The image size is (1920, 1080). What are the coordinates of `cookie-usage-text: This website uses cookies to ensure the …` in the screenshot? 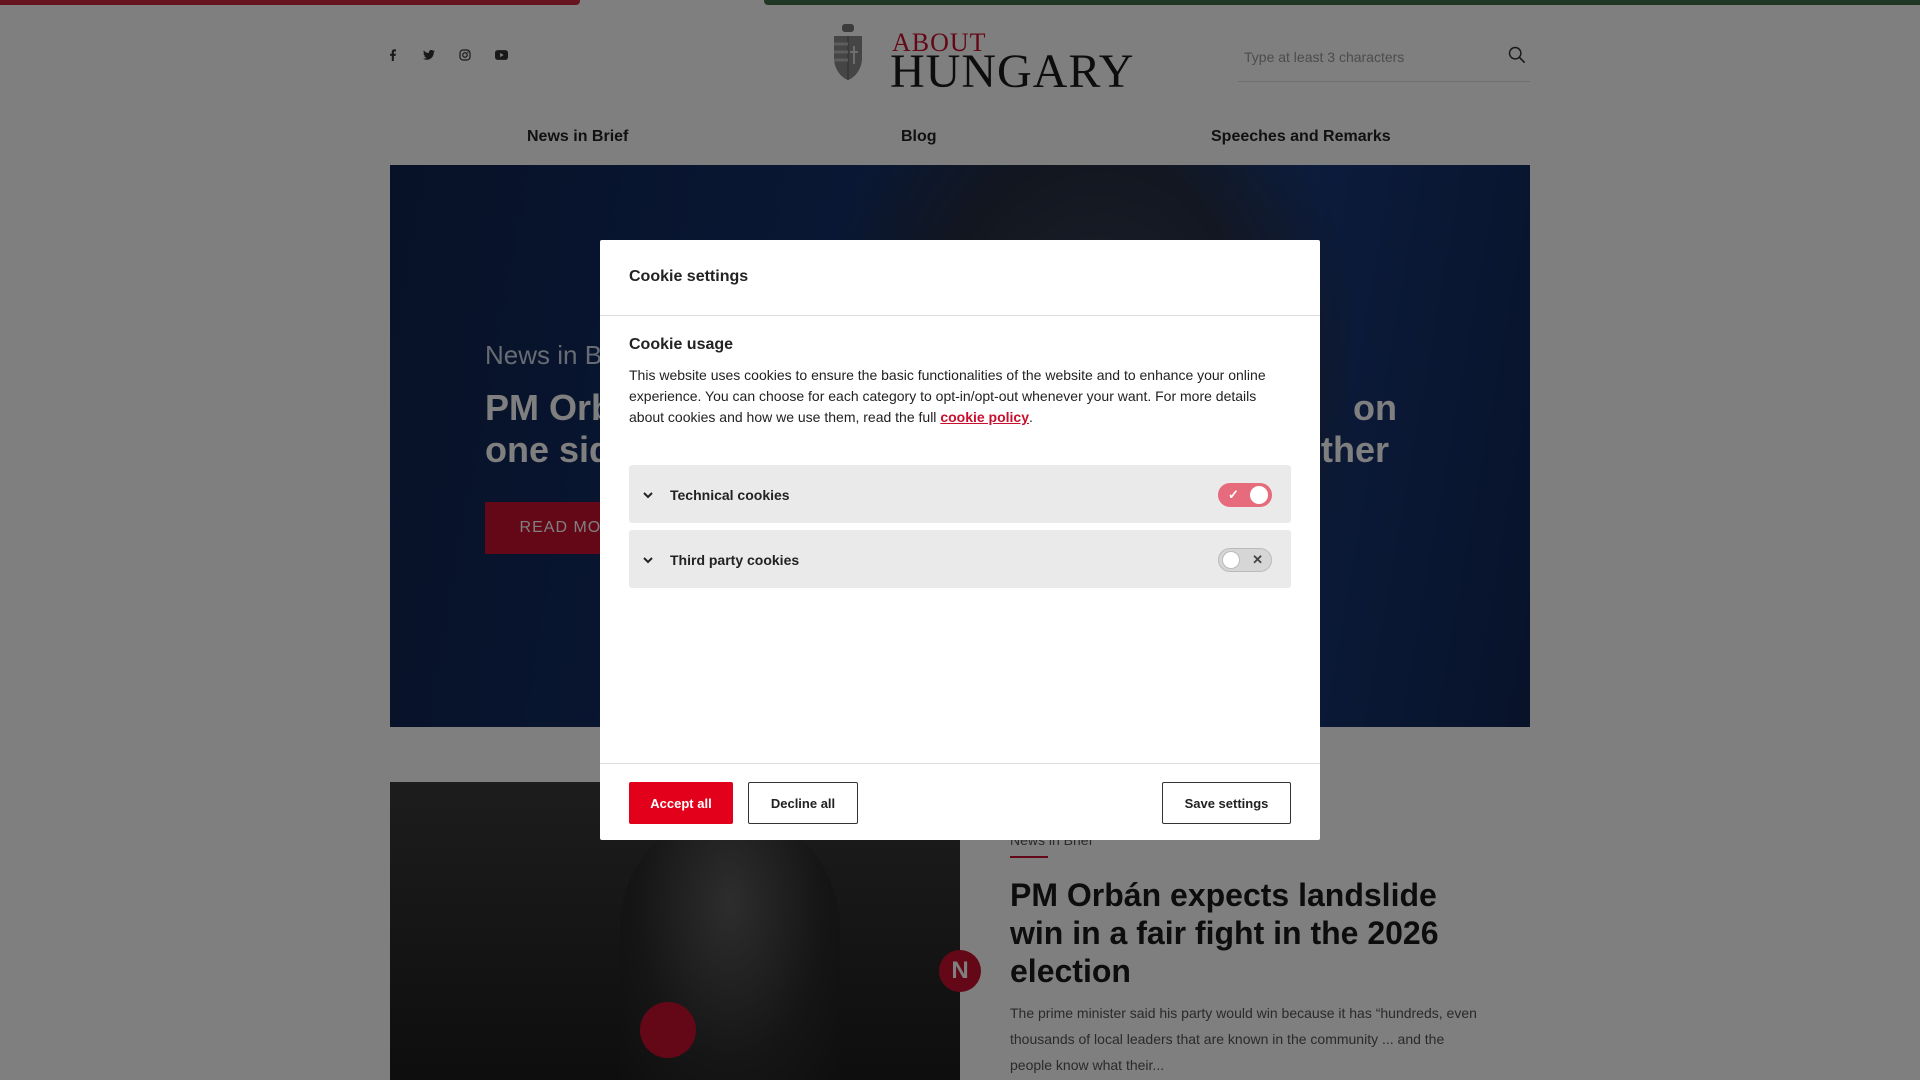 It's located at (960, 396).